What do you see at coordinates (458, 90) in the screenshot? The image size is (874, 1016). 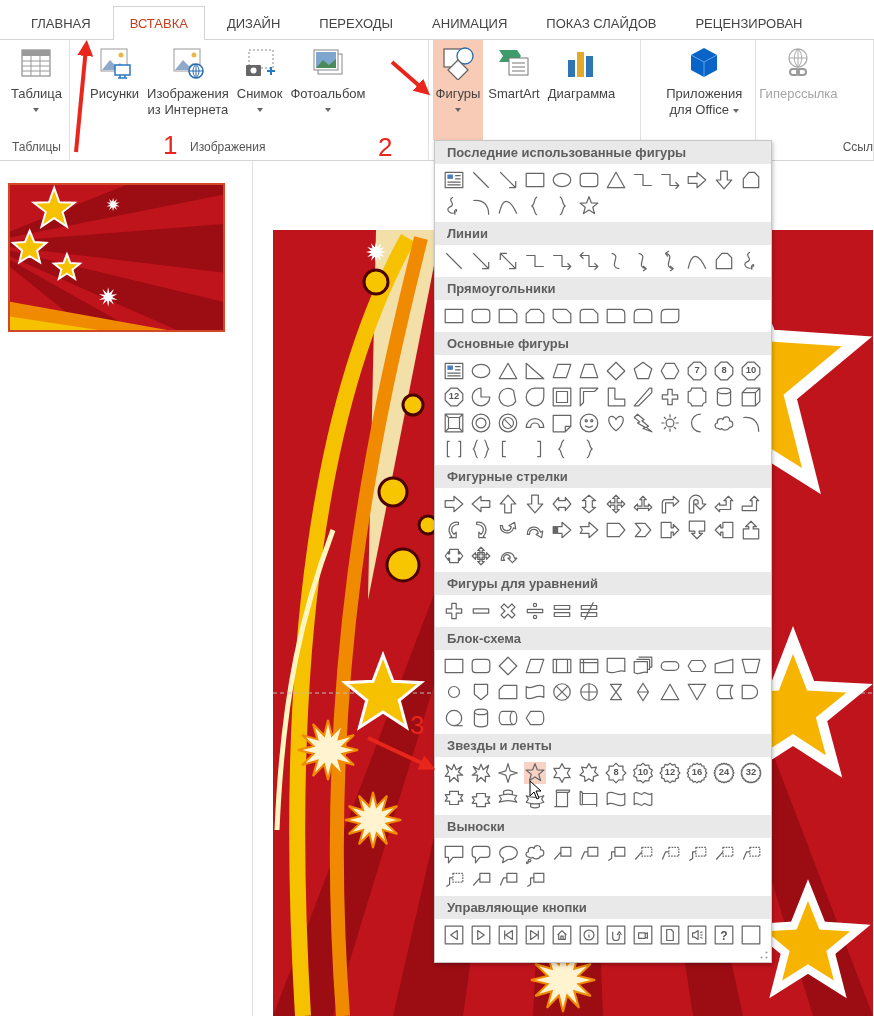 I see `ribbon-button: Фигуры` at bounding box center [458, 90].